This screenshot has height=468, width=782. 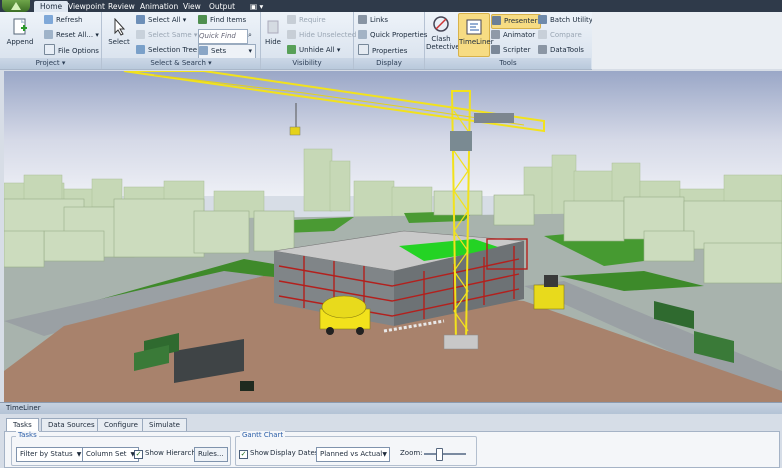 I want to click on display-dates-value: Planned vs Actual, so click(x=351, y=454).